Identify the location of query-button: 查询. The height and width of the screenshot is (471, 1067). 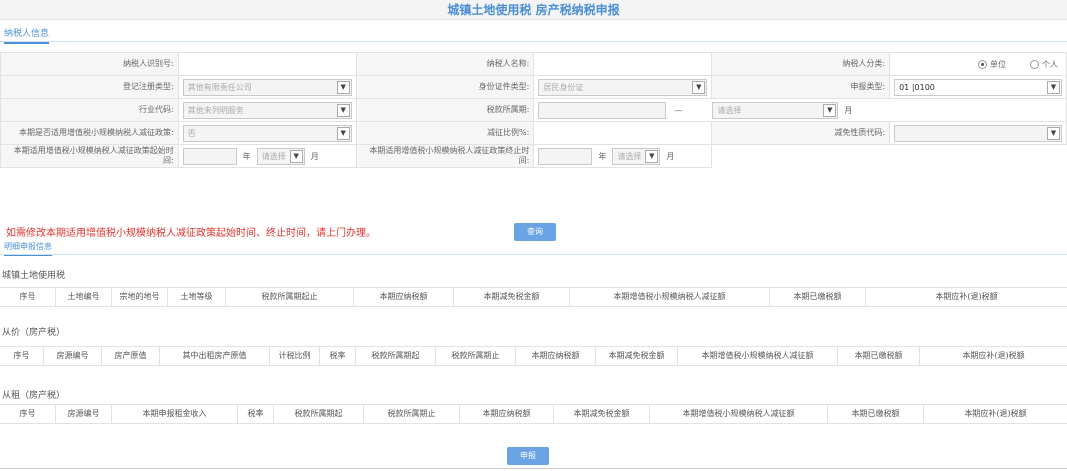
(535, 232).